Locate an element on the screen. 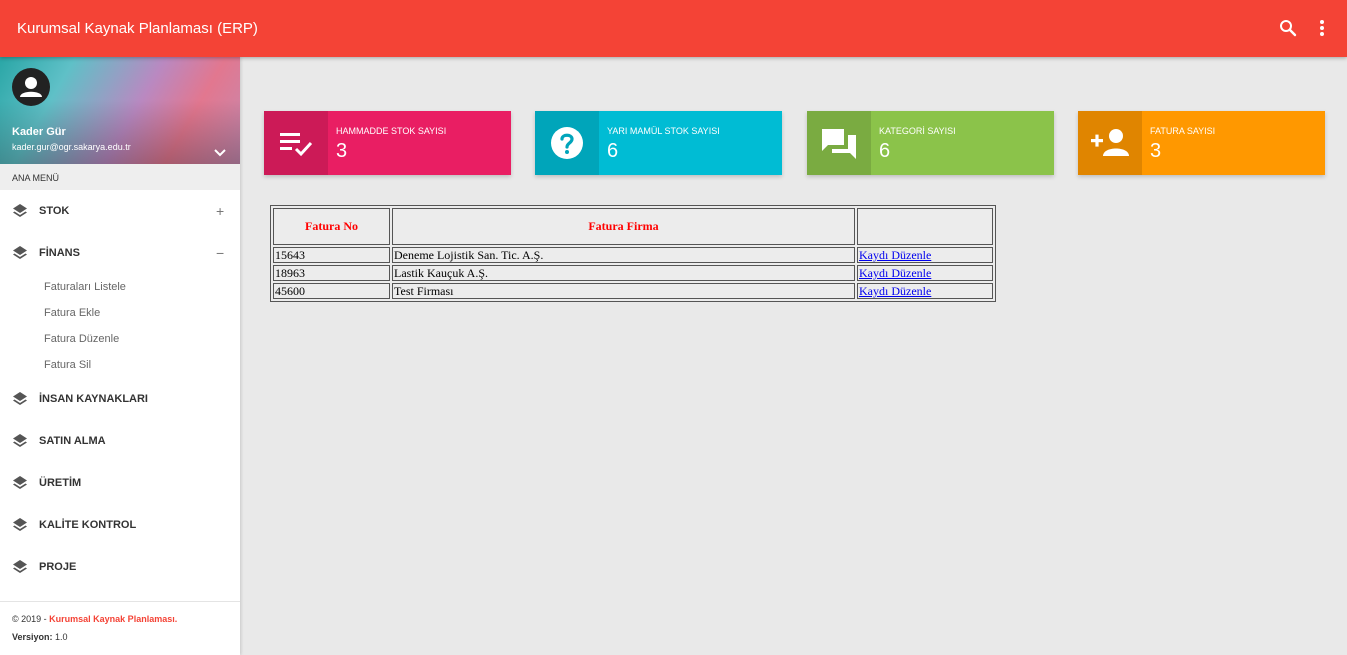 The image size is (1347, 655). column-header-fatura-no: Fatura No is located at coordinates (331, 226).